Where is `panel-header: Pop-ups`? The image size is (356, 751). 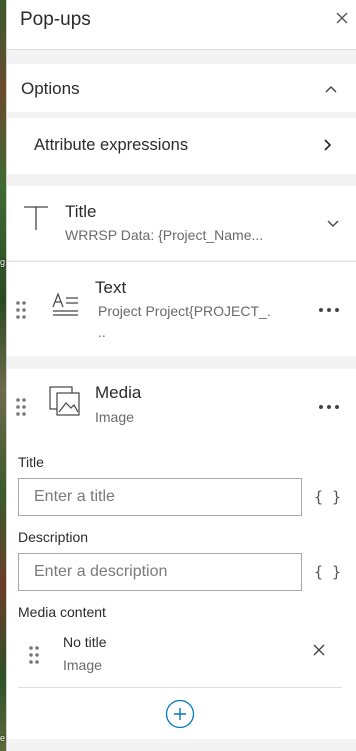 panel-header: Pop-ups is located at coordinates (181, 25).